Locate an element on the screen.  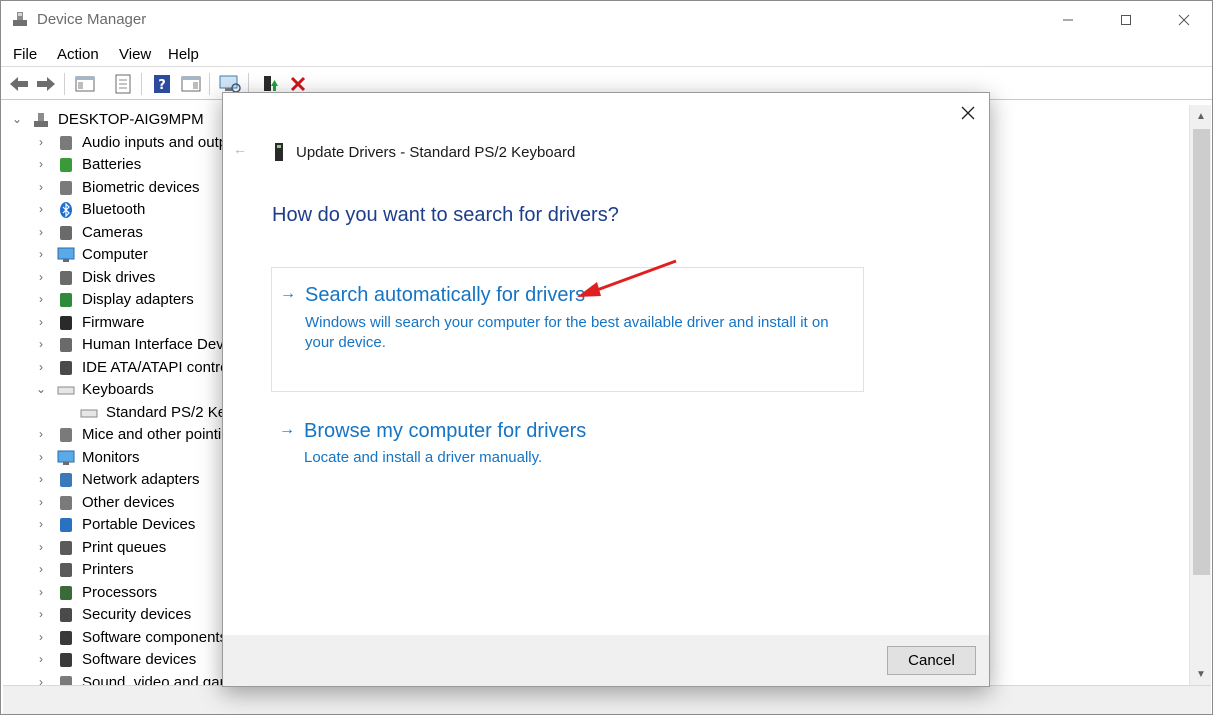
back-arrow-icon: ← is located at coordinates (241, 149).